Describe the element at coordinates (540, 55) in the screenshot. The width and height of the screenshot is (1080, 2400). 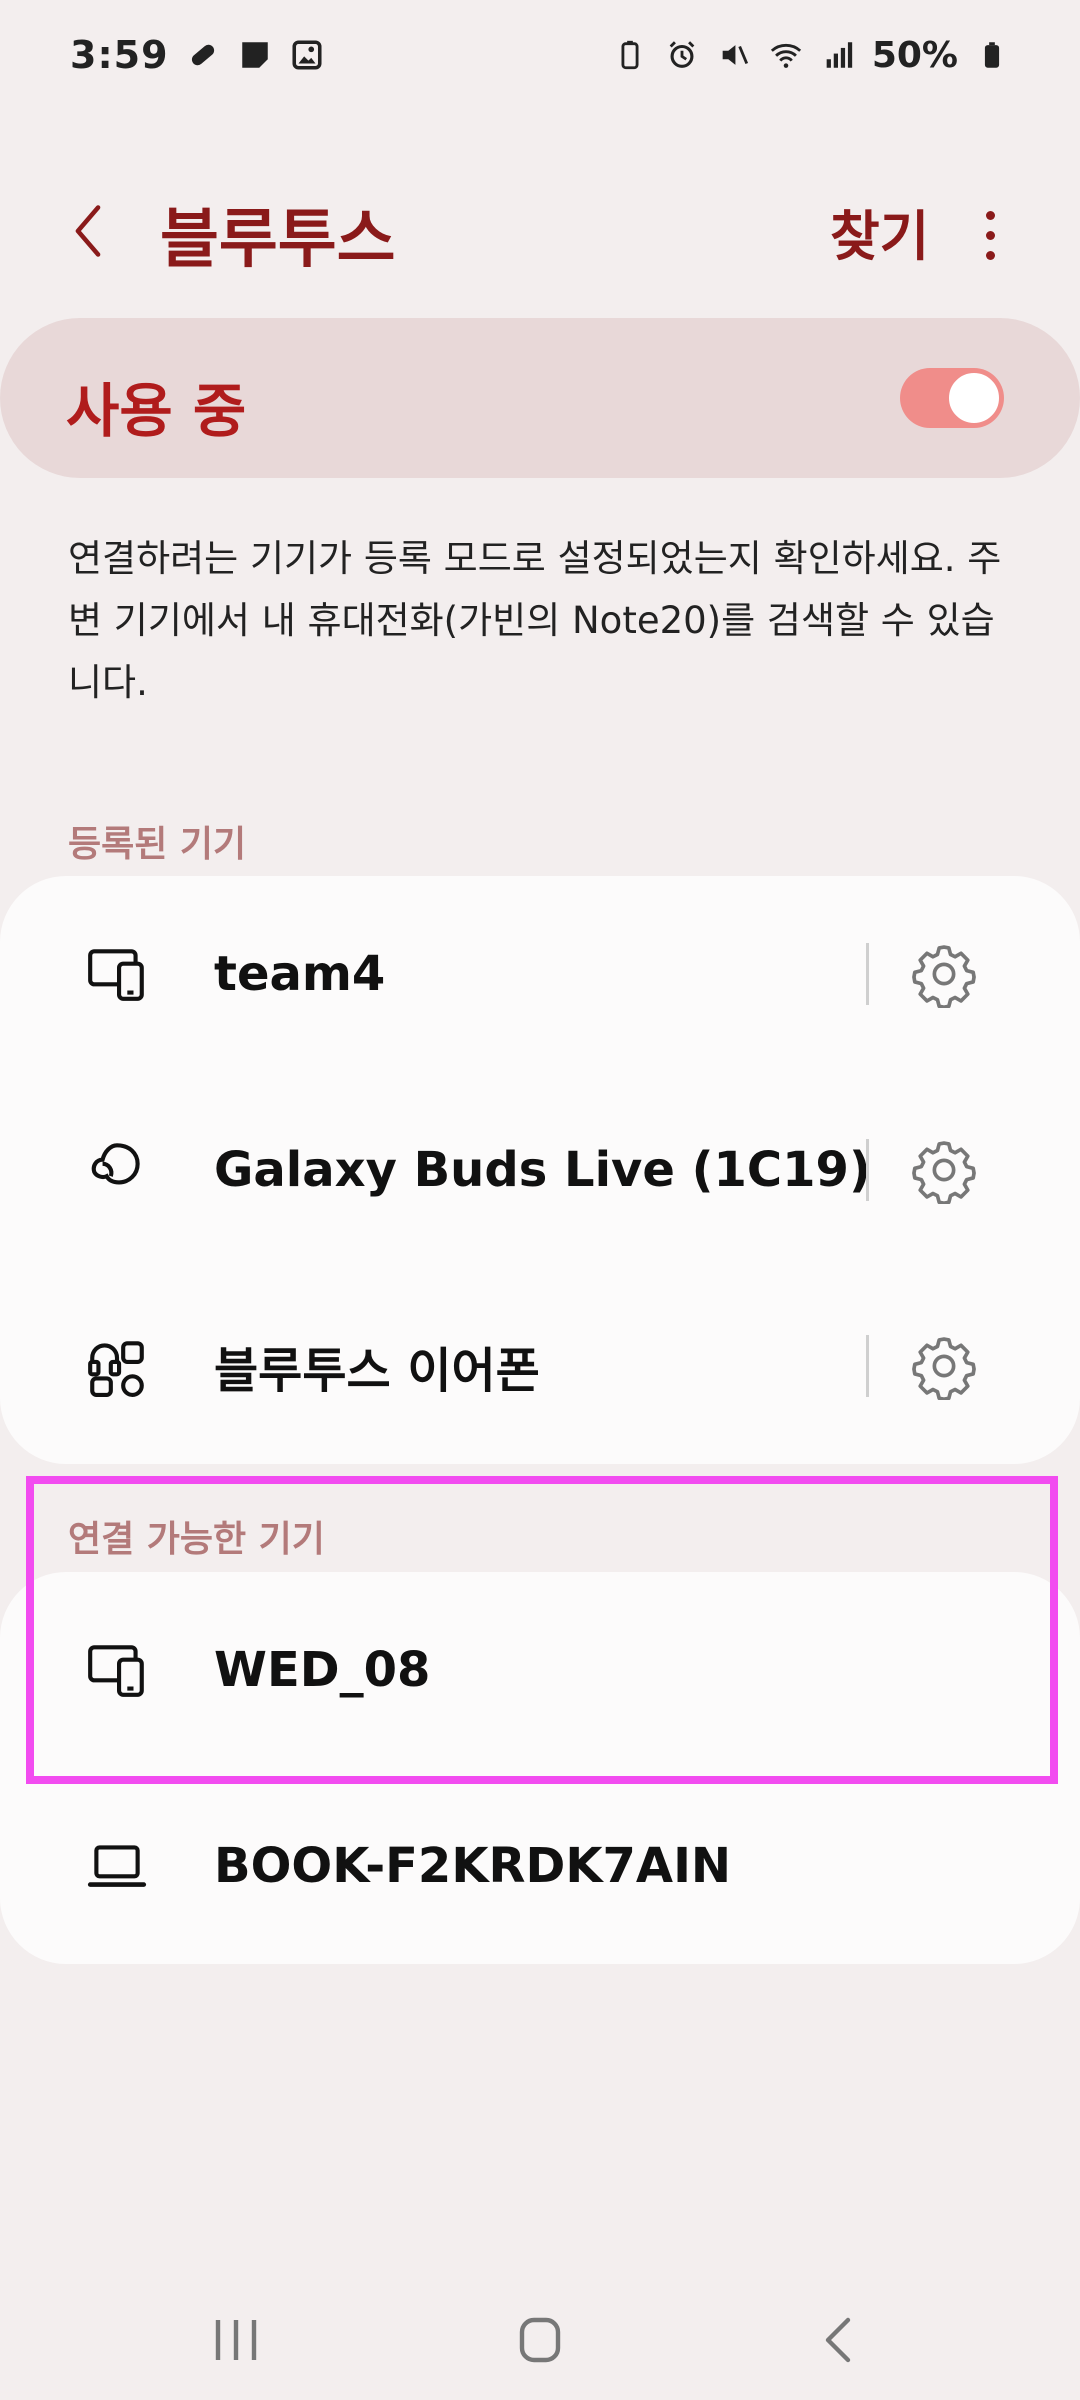
I see `status-bar: 3:59 50%` at that location.